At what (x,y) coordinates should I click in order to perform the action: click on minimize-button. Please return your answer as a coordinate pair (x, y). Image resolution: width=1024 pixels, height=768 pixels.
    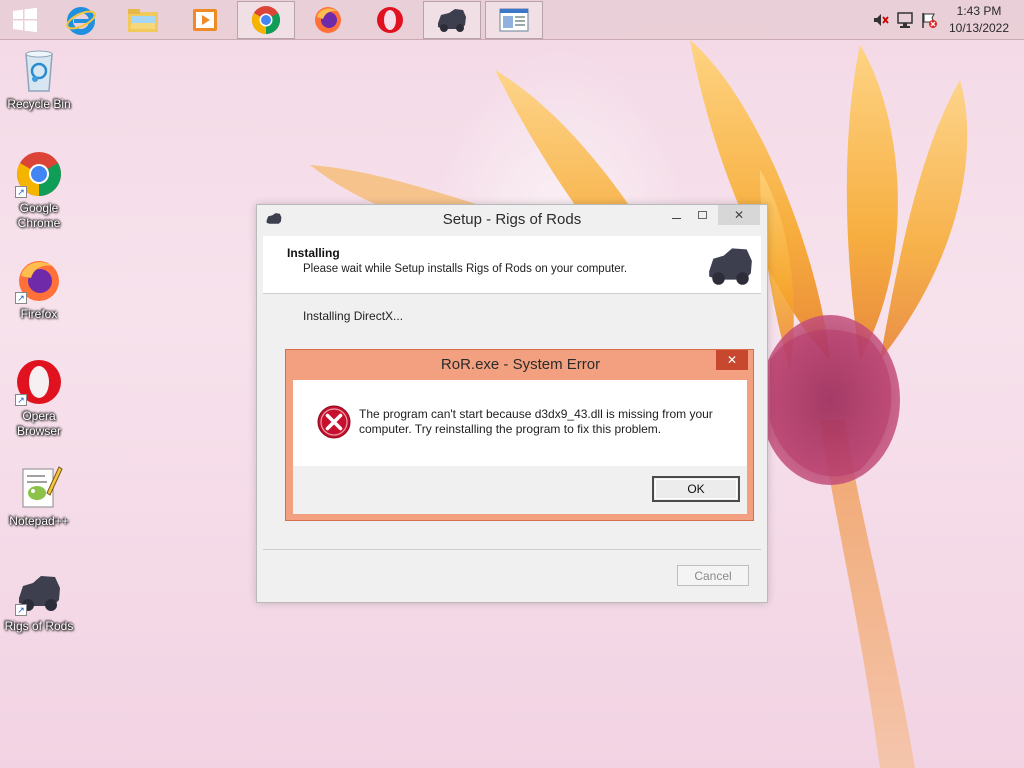
    Looking at the image, I should click on (676, 215).